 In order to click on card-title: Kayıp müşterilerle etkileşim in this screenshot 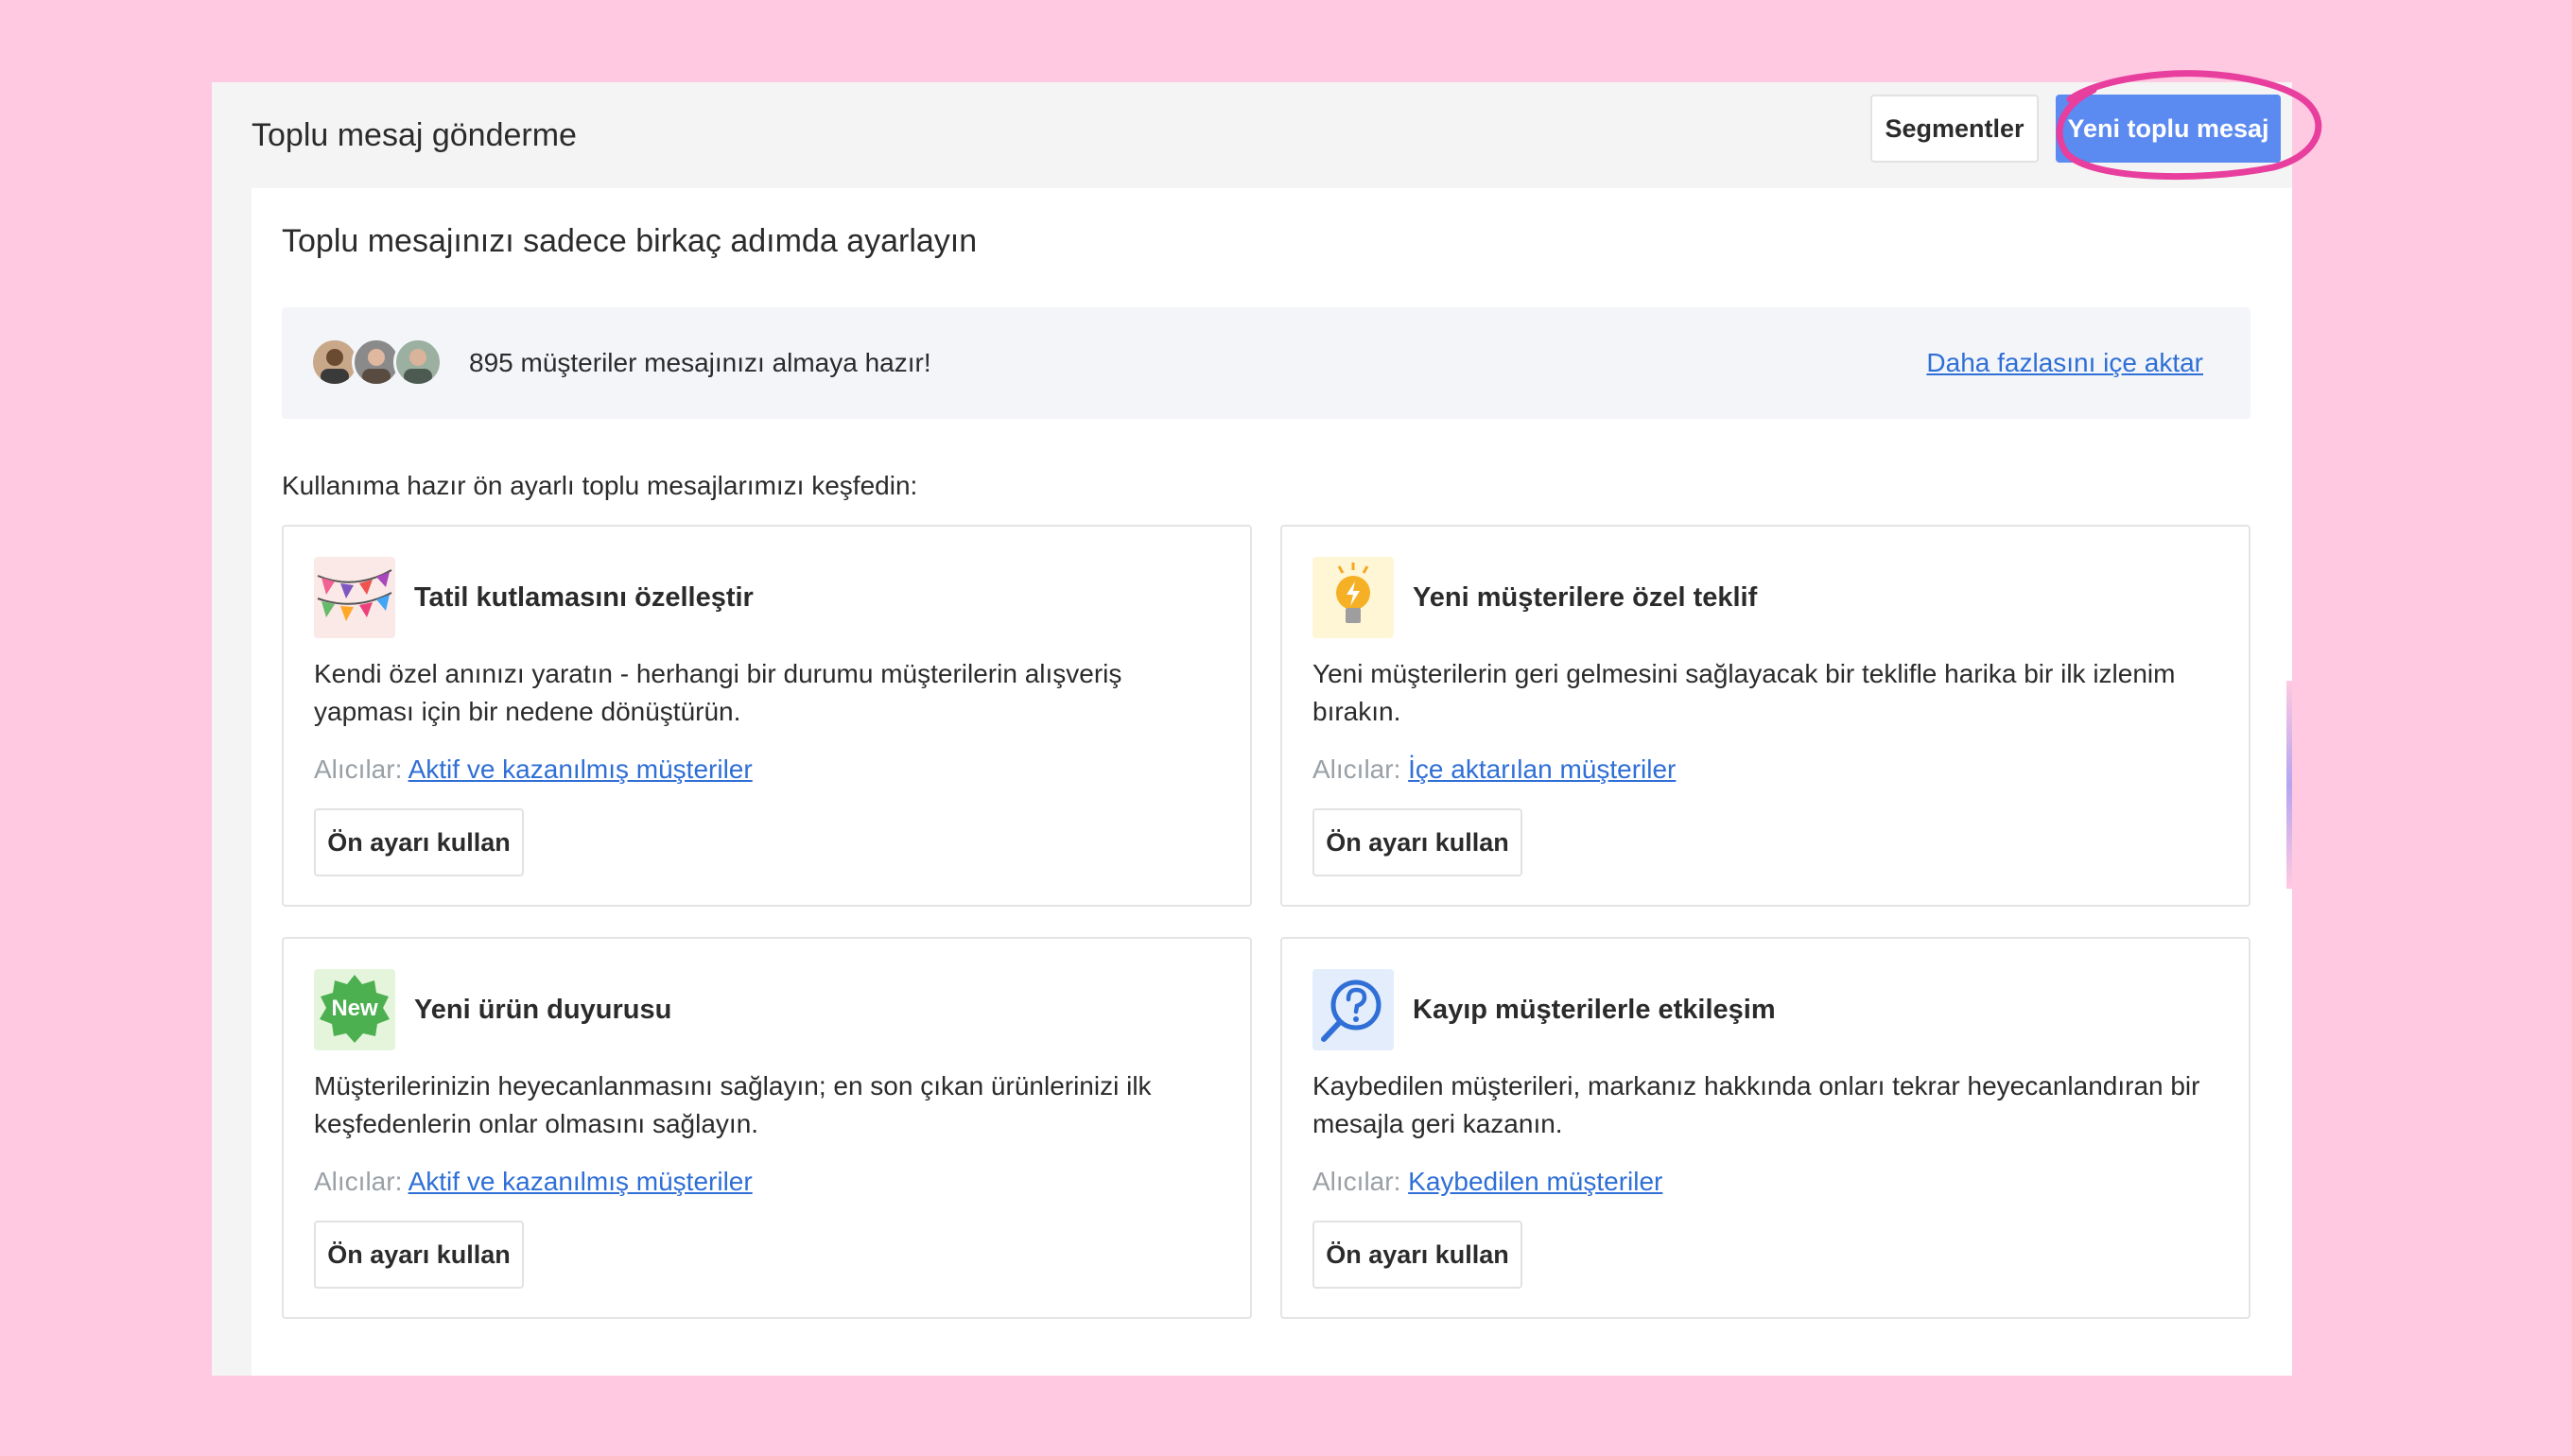, I will do `click(1594, 1010)`.